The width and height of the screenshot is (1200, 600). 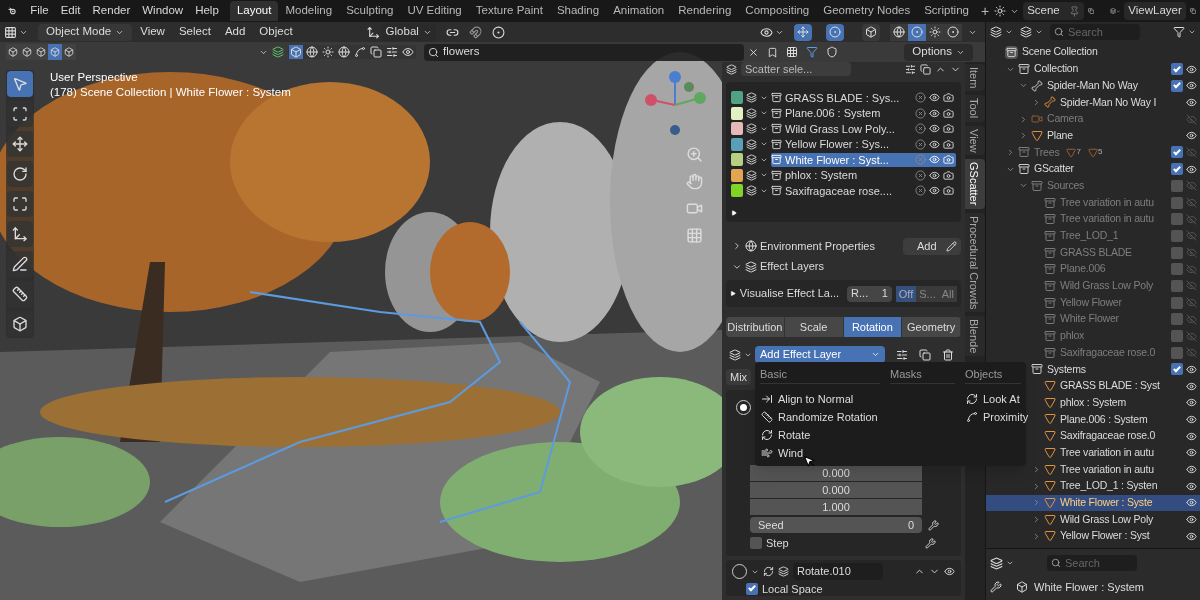 What do you see at coordinates (39, 11) in the screenshot?
I see `menu-item: File` at bounding box center [39, 11].